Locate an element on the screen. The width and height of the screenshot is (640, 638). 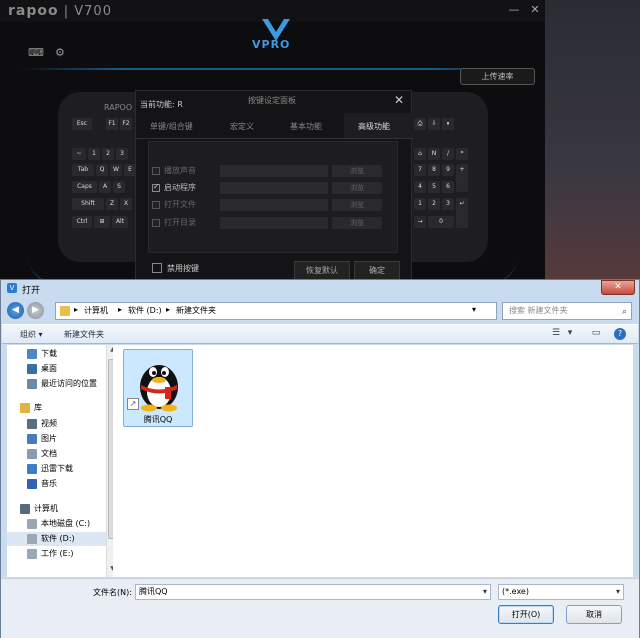
sidebar-item-libraries: 库 is located at coordinates (57, 408).